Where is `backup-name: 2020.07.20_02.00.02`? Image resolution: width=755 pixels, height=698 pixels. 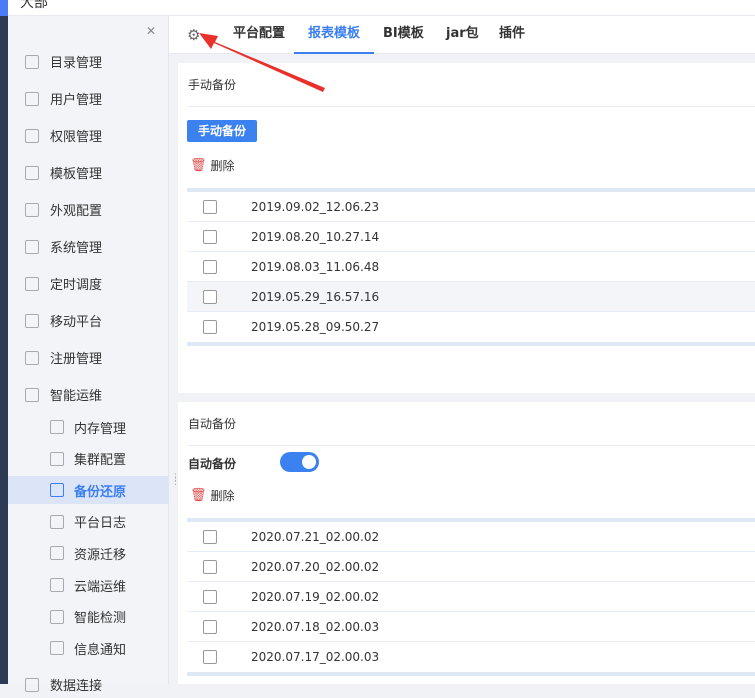 backup-name: 2020.07.20_02.00.02 is located at coordinates (315, 566).